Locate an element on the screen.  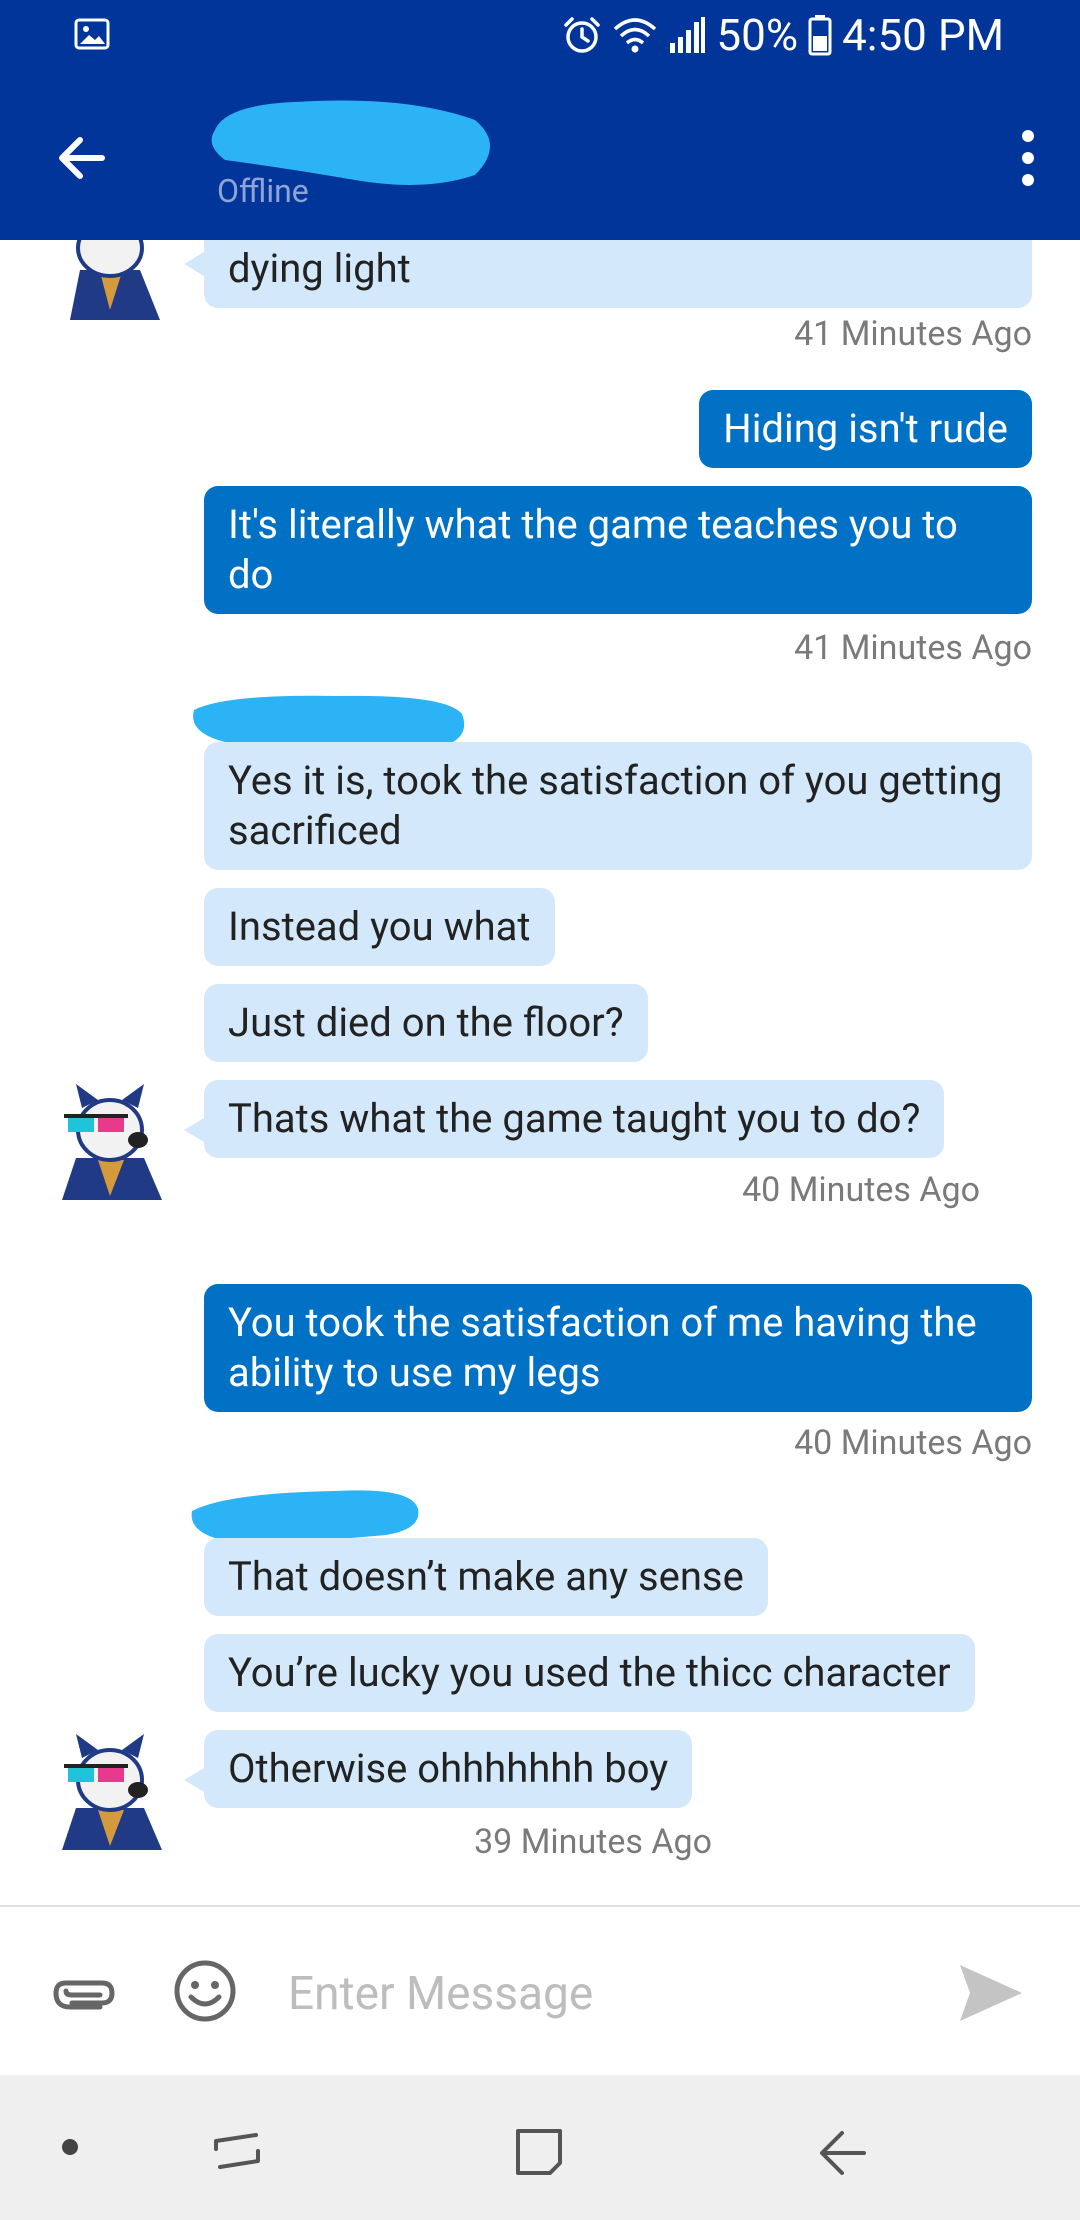
system-nav-bar is located at coordinates (540, 2147).